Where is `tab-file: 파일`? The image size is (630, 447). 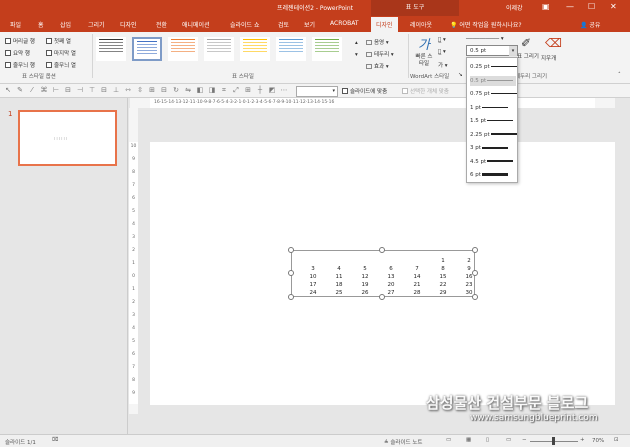
tab-file: 파일 is located at coordinates (15, 24).